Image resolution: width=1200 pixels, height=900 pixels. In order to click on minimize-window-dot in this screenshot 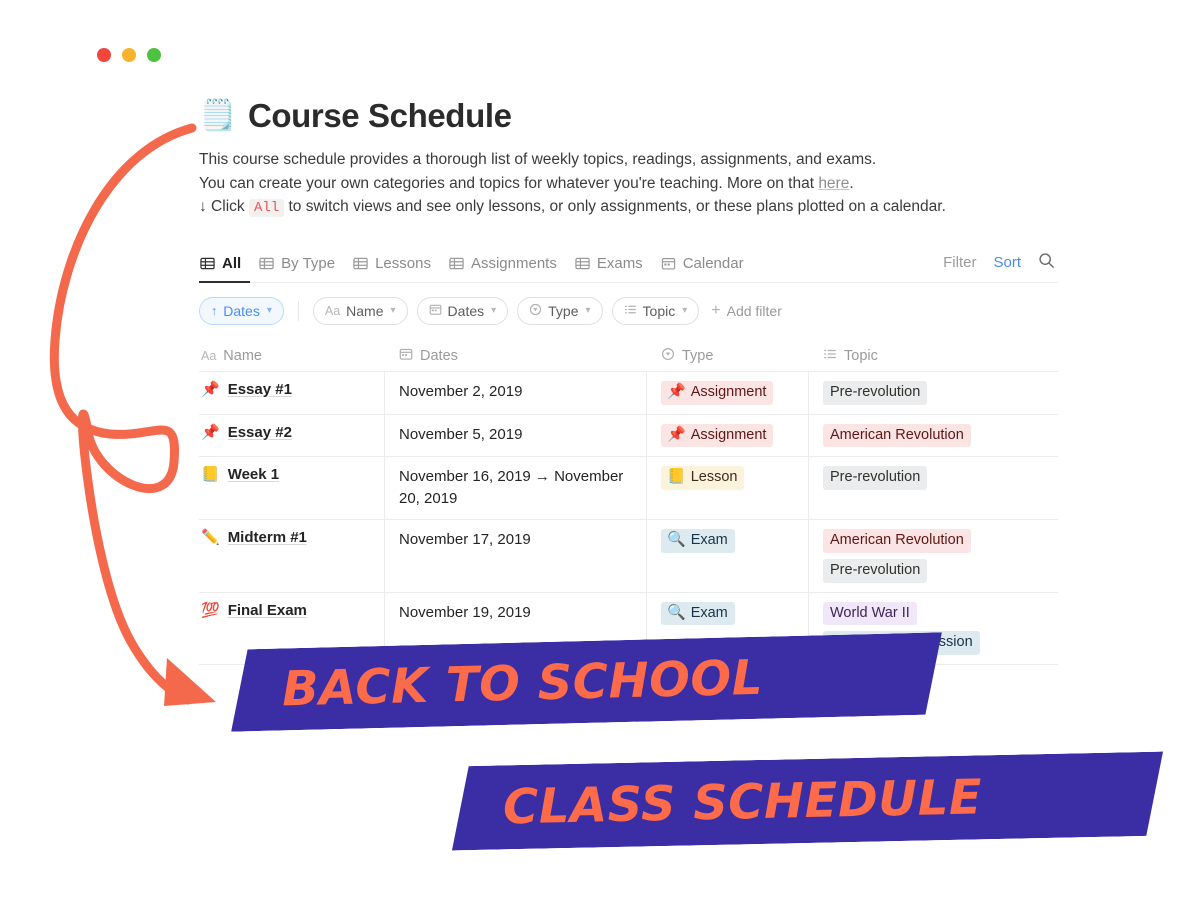, I will do `click(129, 55)`.